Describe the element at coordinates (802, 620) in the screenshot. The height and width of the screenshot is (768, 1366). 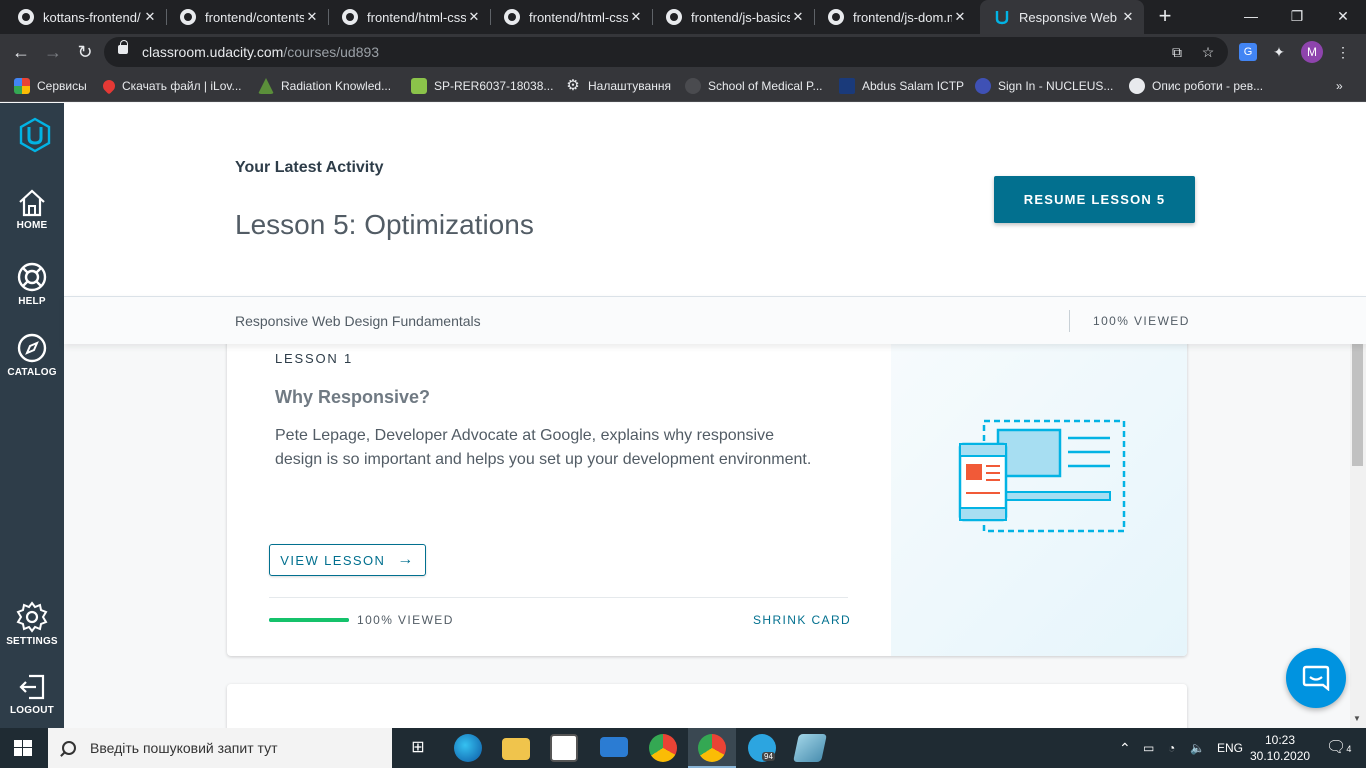
I see `shrink-card-button: SHRINK CARD` at that location.